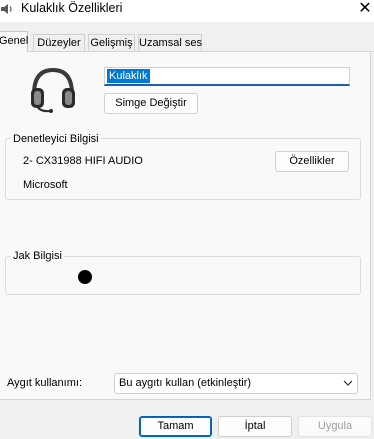 This screenshot has height=439, width=374. What do you see at coordinates (45, 185) in the screenshot?
I see `manufacturer-text: Microsoft` at bounding box center [45, 185].